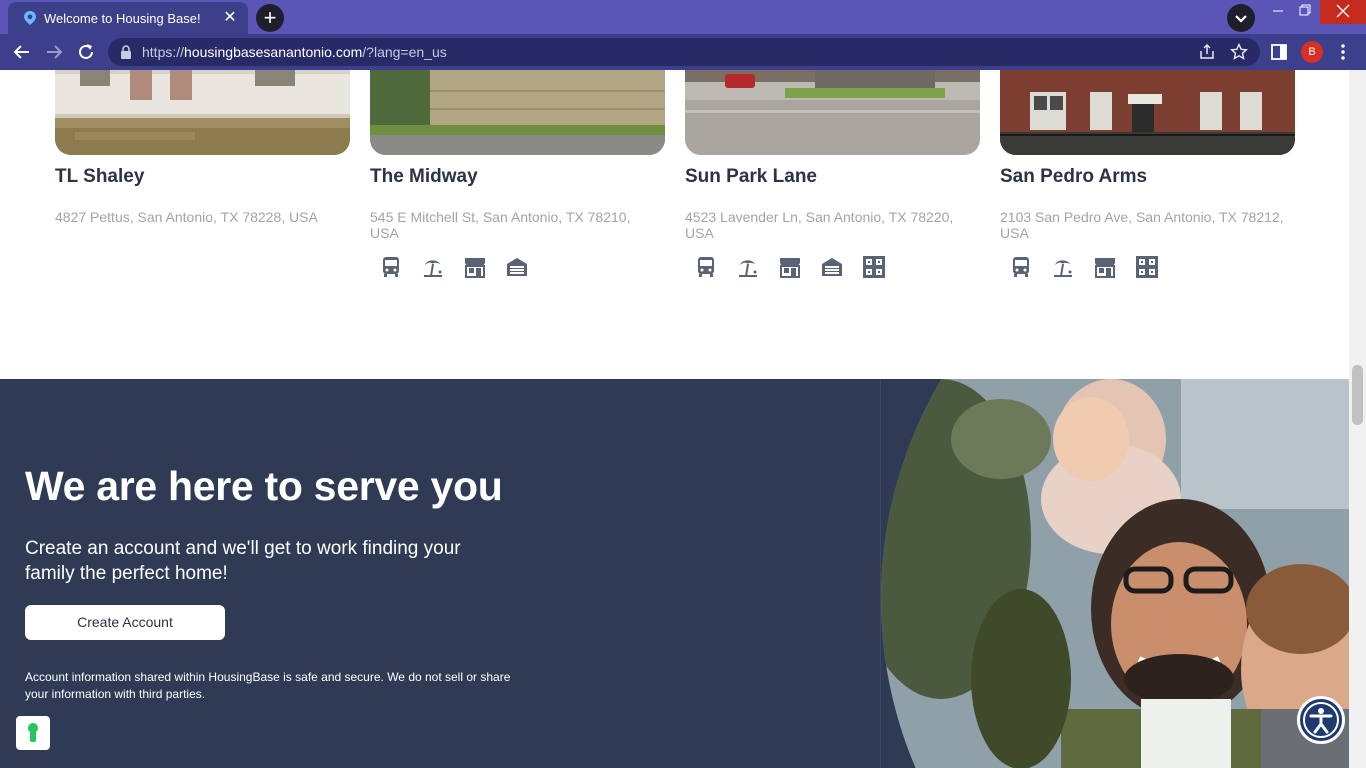 Image resolution: width=1366 pixels, height=768 pixels. I want to click on back-arrow-icon, so click(21, 52).